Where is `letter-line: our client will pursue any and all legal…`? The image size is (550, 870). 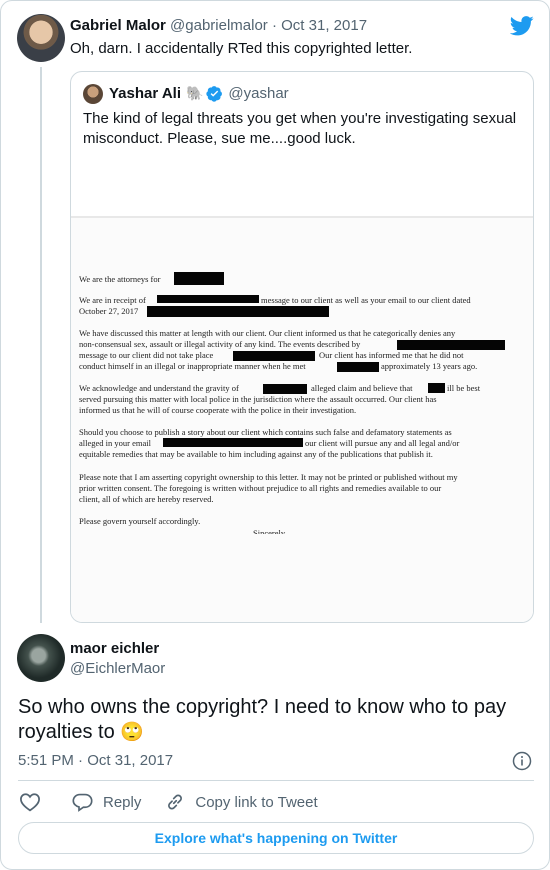 letter-line: our client will pursue any and all legal… is located at coordinates (382, 443).